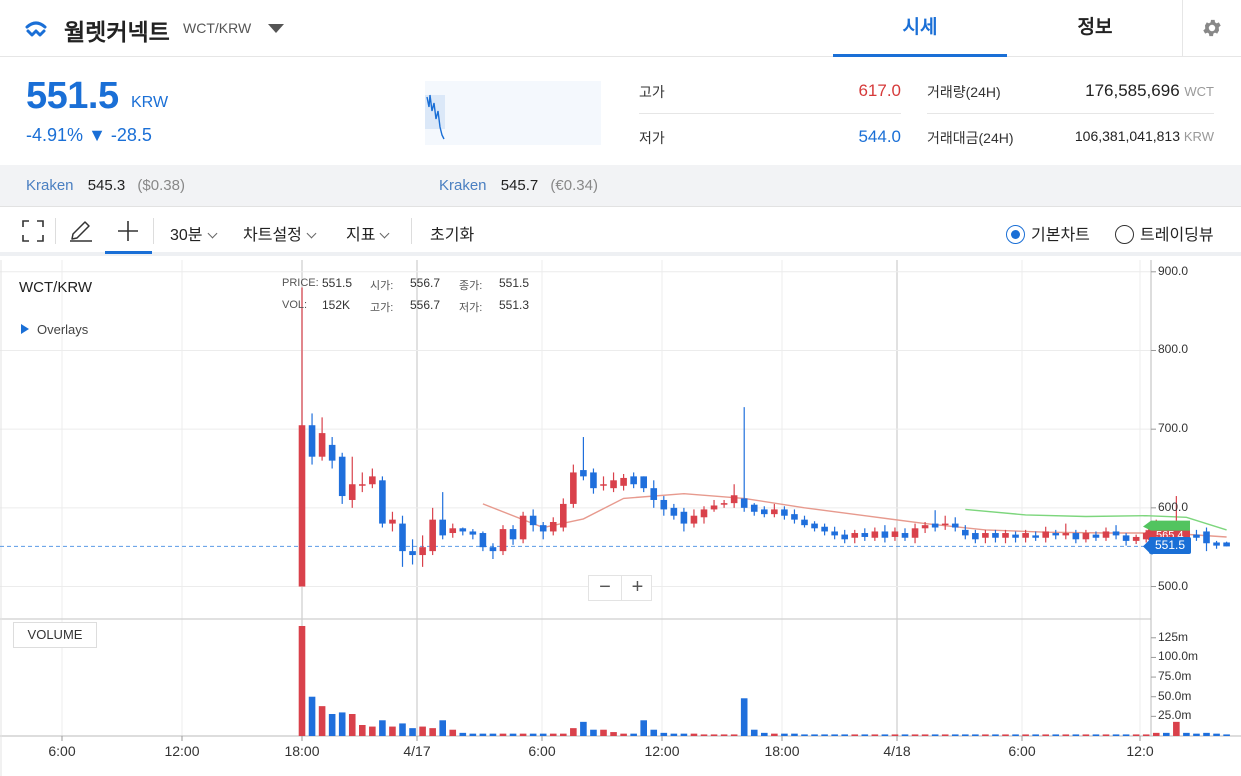 The image size is (1241, 776). What do you see at coordinates (435, 117) in the screenshot?
I see `sparkline-svg` at bounding box center [435, 117].